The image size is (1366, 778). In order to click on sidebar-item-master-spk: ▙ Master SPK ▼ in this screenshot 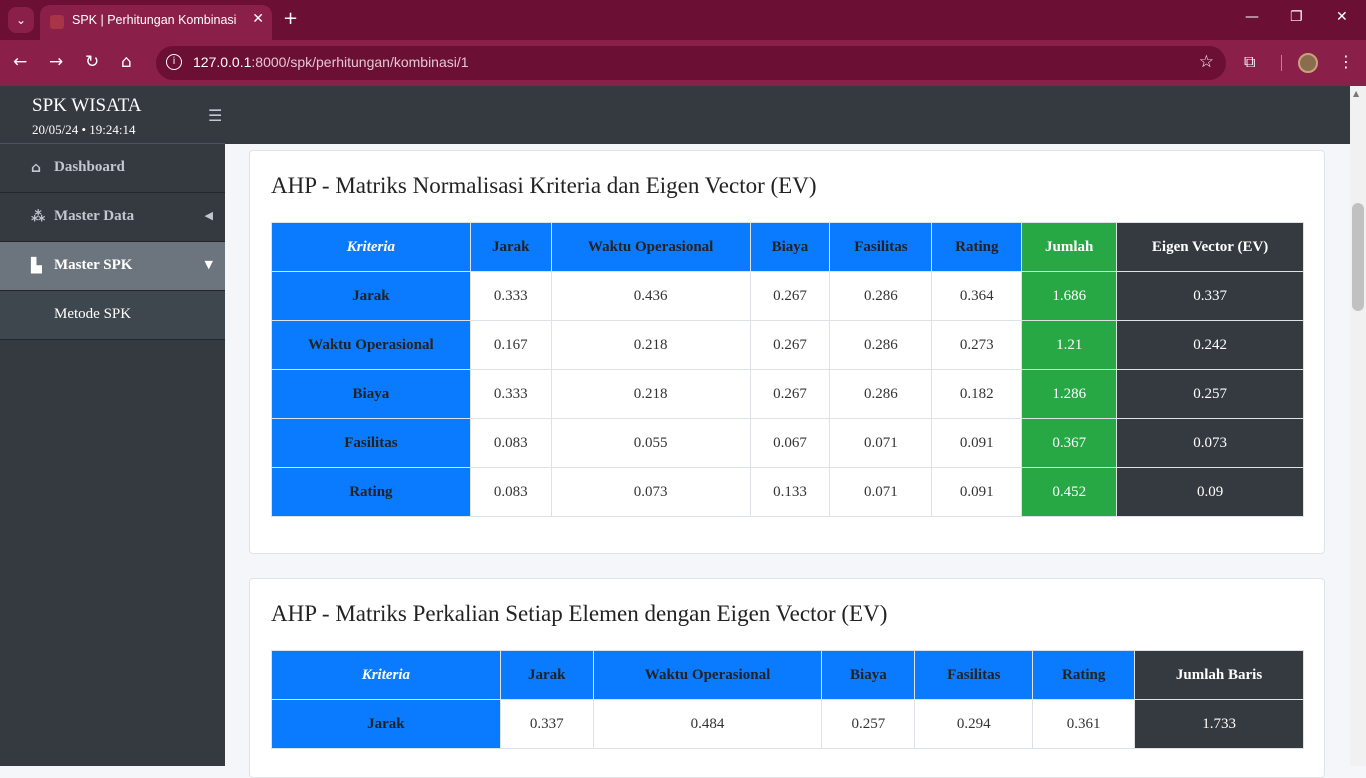, I will do `click(112, 266)`.